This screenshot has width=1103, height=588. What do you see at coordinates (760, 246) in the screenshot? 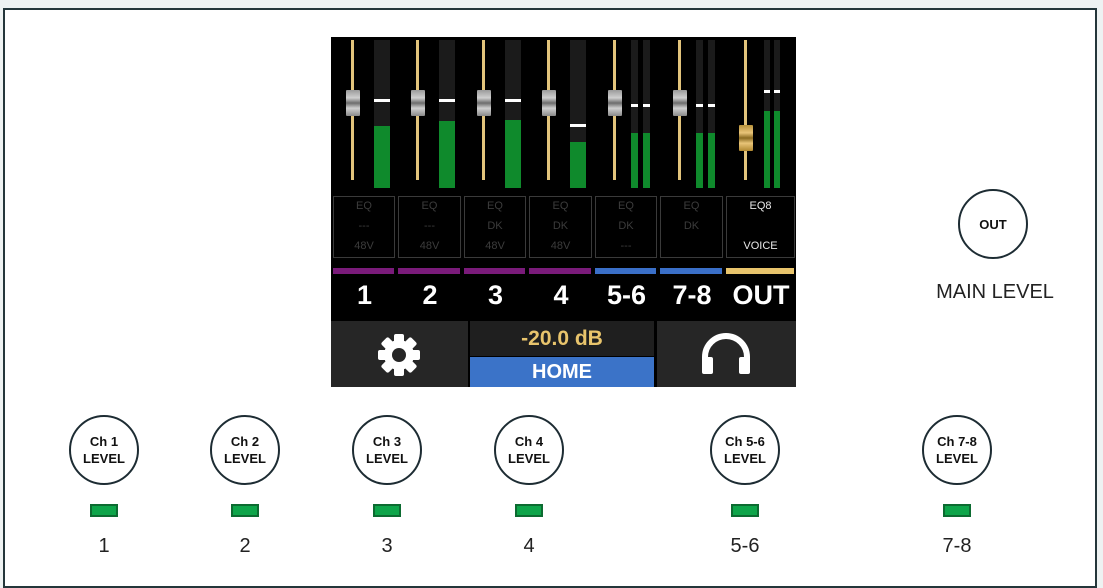
I see `info-line: VOICE` at bounding box center [760, 246].